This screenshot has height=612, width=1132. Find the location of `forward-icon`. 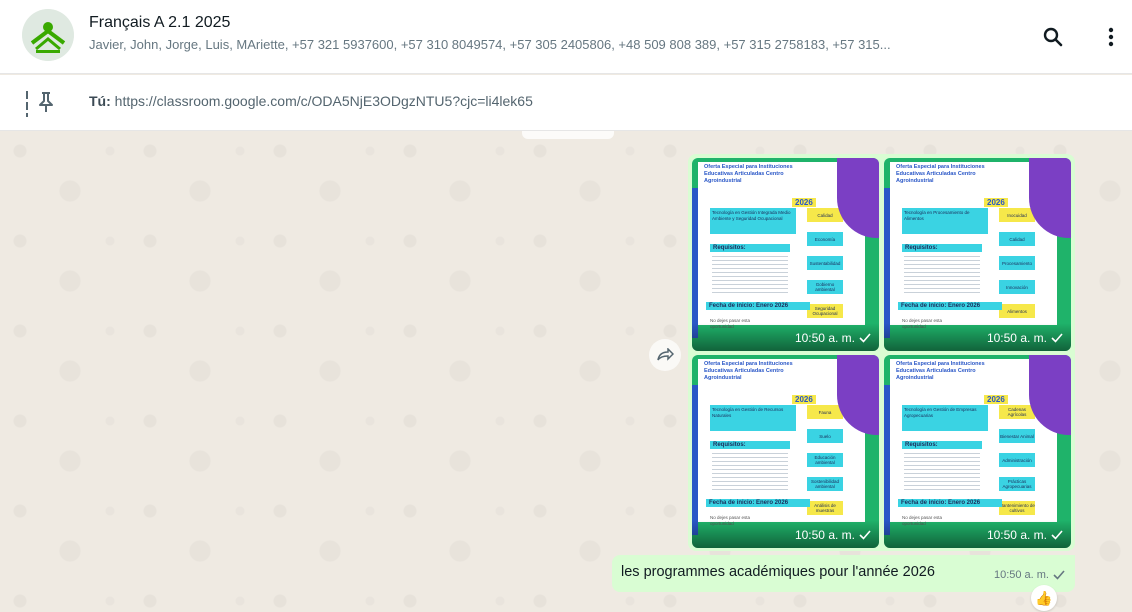

forward-icon is located at coordinates (665, 354).